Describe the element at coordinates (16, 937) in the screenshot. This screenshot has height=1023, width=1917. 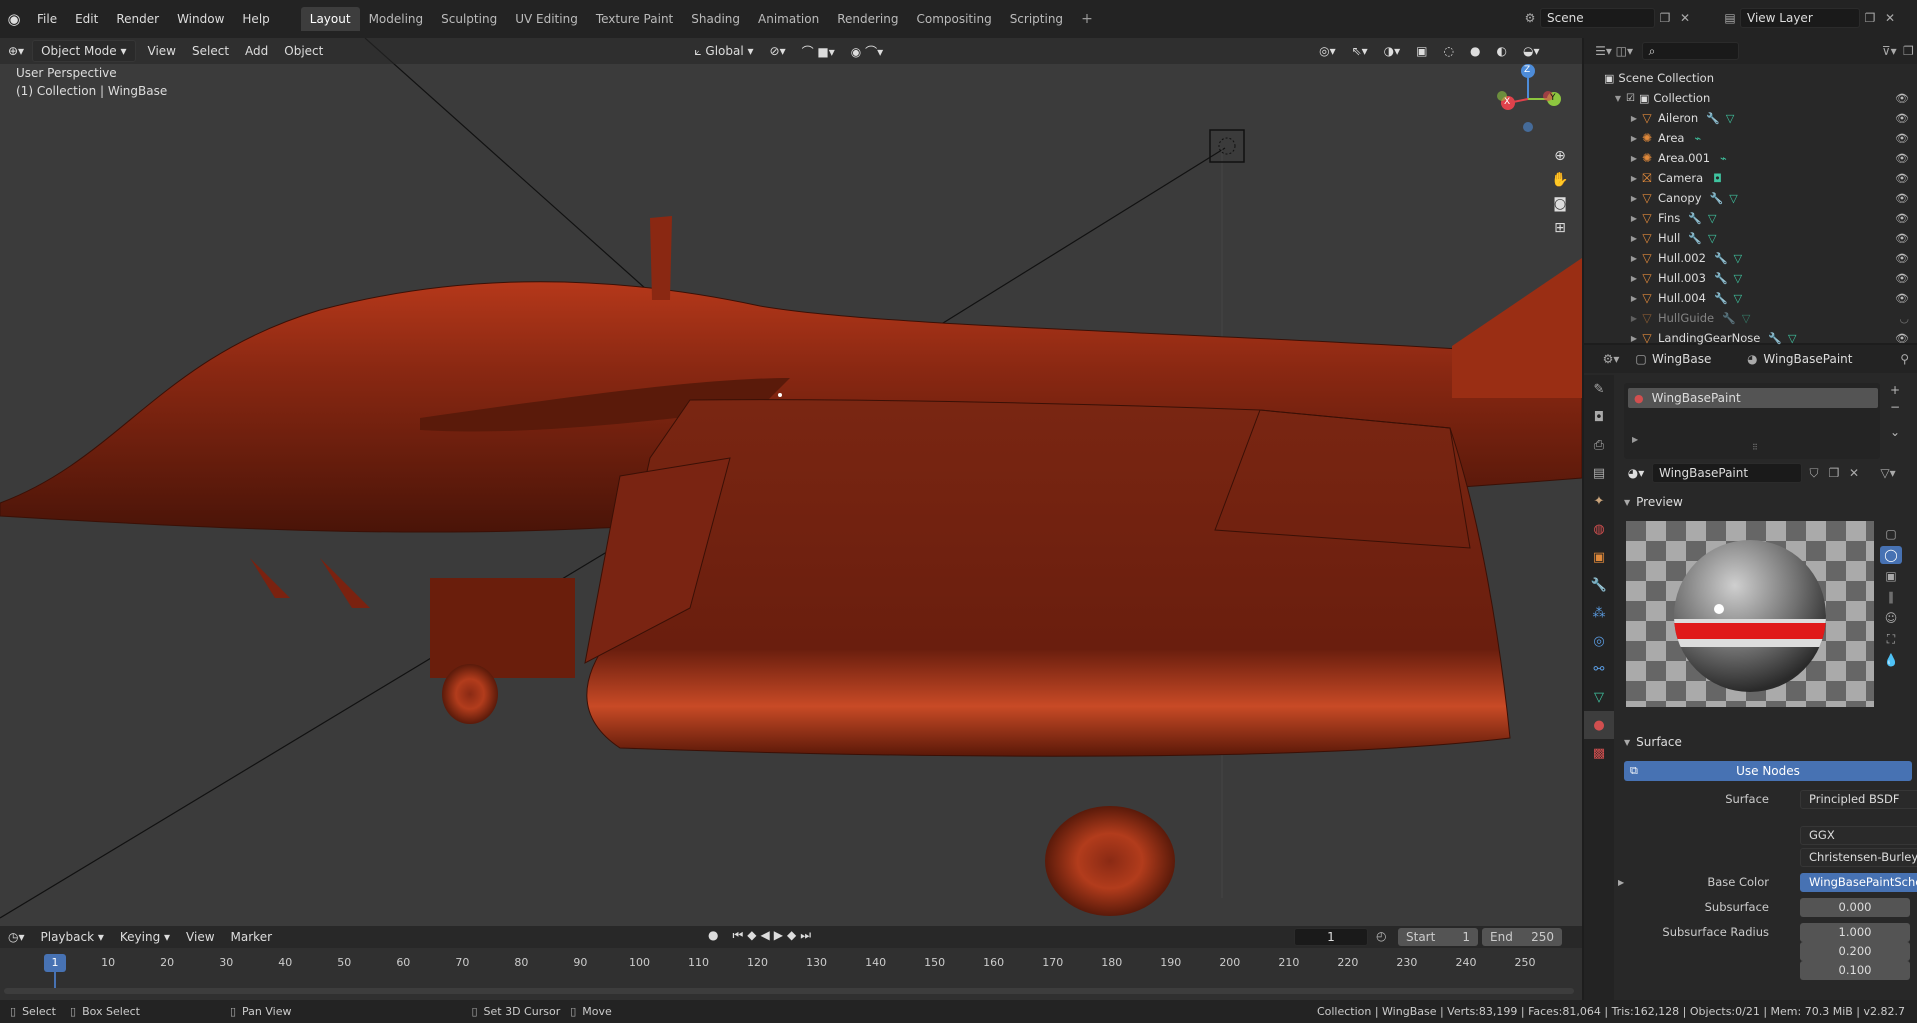
I see `timeline-type-icon: ◷▾` at that location.